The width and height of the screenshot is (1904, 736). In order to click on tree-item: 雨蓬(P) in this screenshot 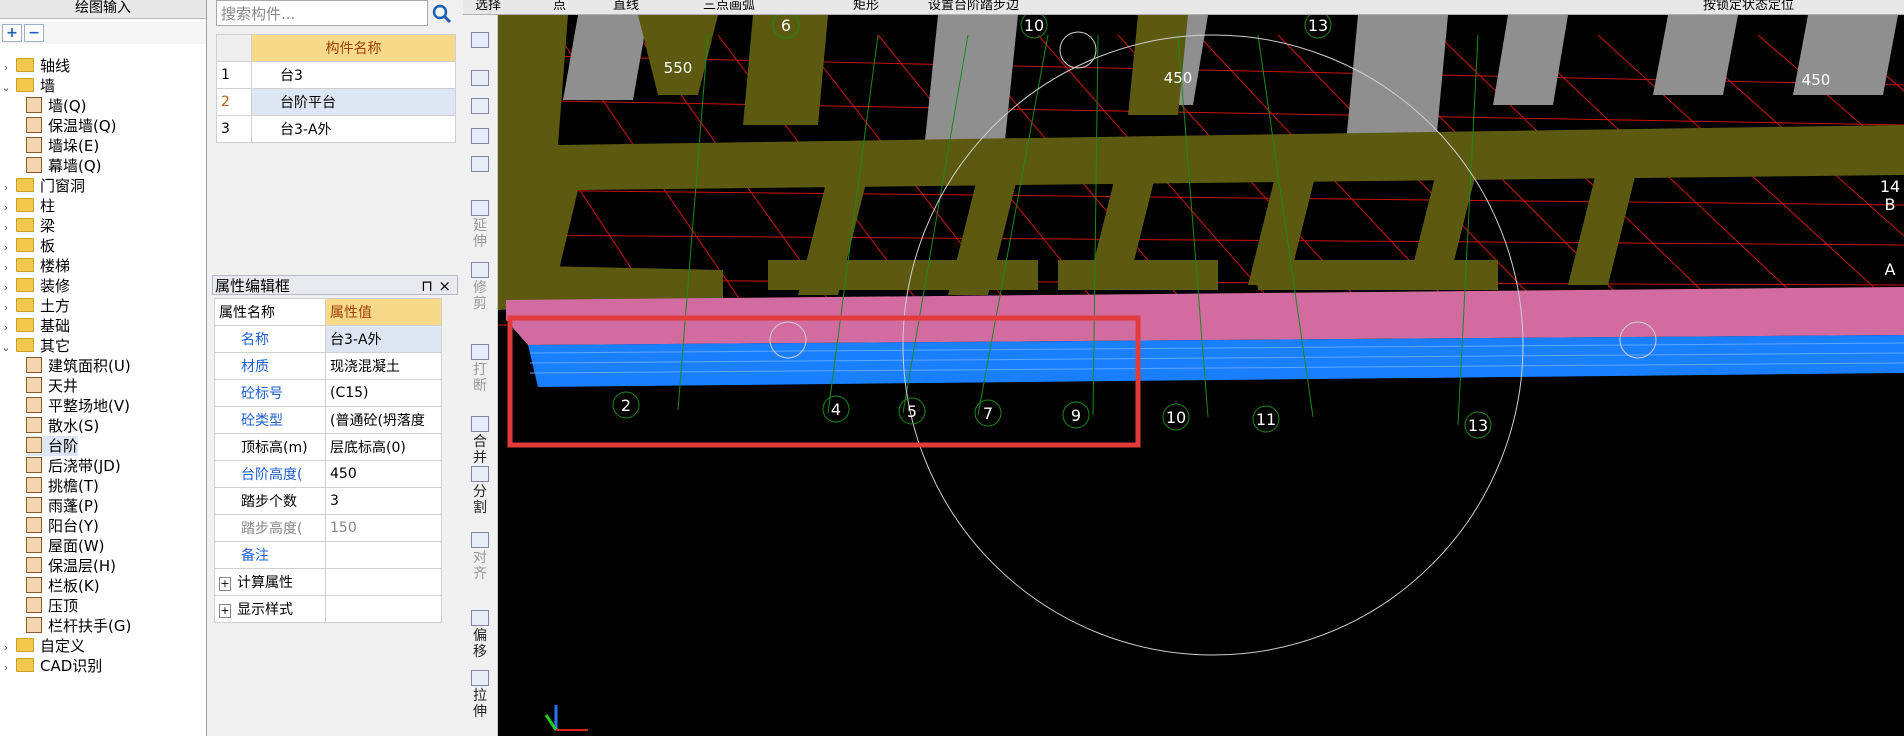, I will do `click(62, 506)`.